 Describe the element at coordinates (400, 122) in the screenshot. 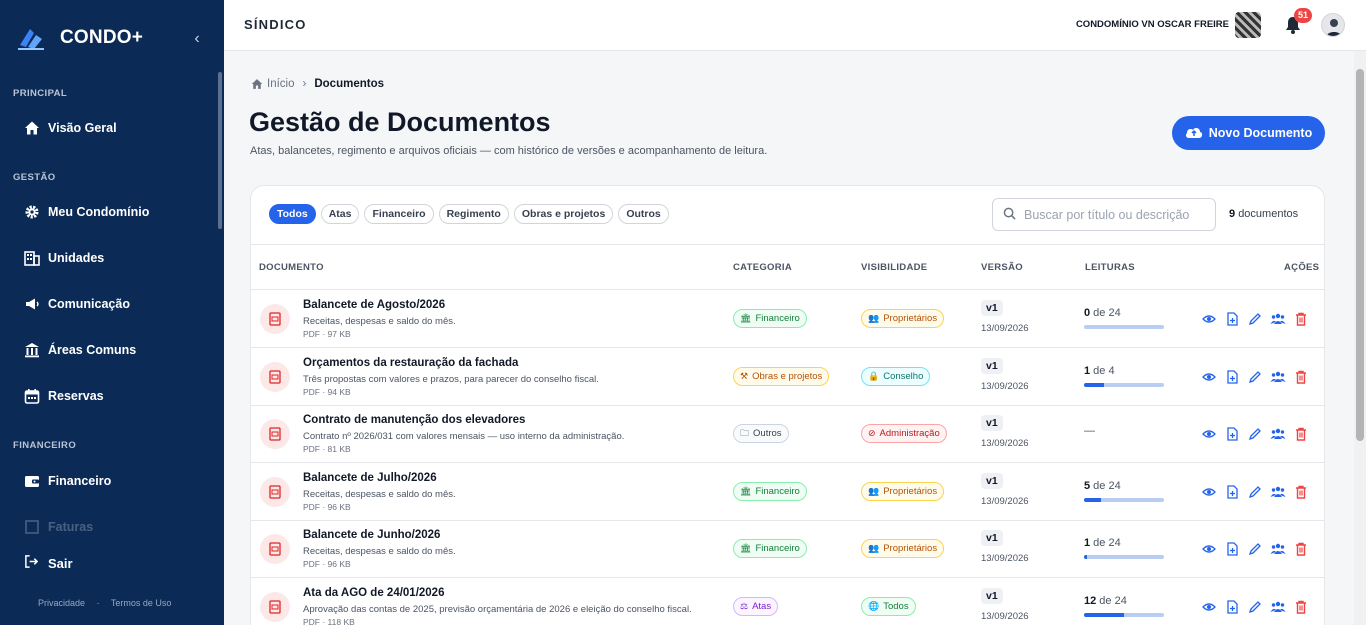

I see `page-title: Gestão de Documentos` at that location.